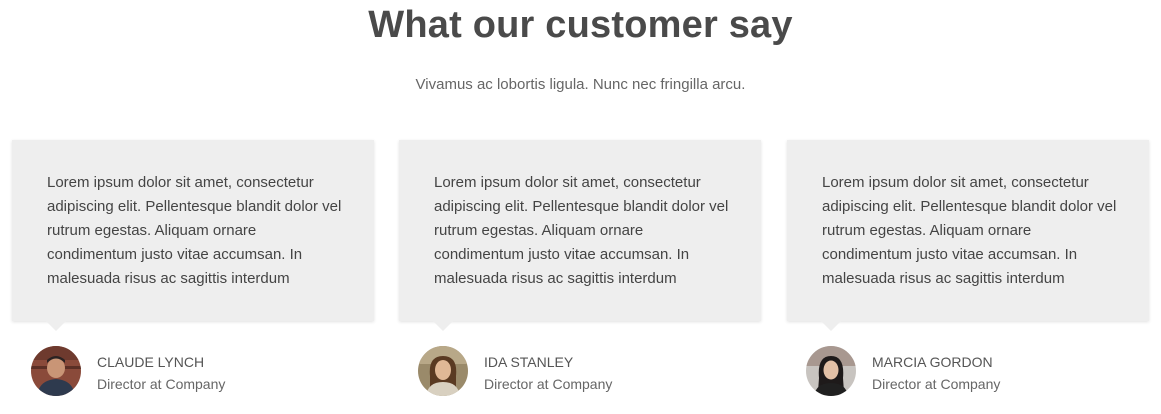  Describe the element at coordinates (529, 362) in the screenshot. I see `author-name: IDA STANLEY` at that location.